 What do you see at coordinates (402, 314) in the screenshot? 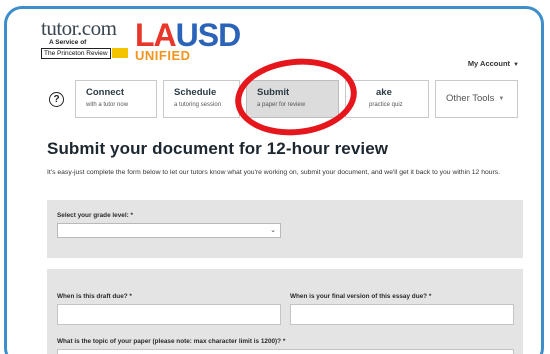
I see `final-due-input` at bounding box center [402, 314].